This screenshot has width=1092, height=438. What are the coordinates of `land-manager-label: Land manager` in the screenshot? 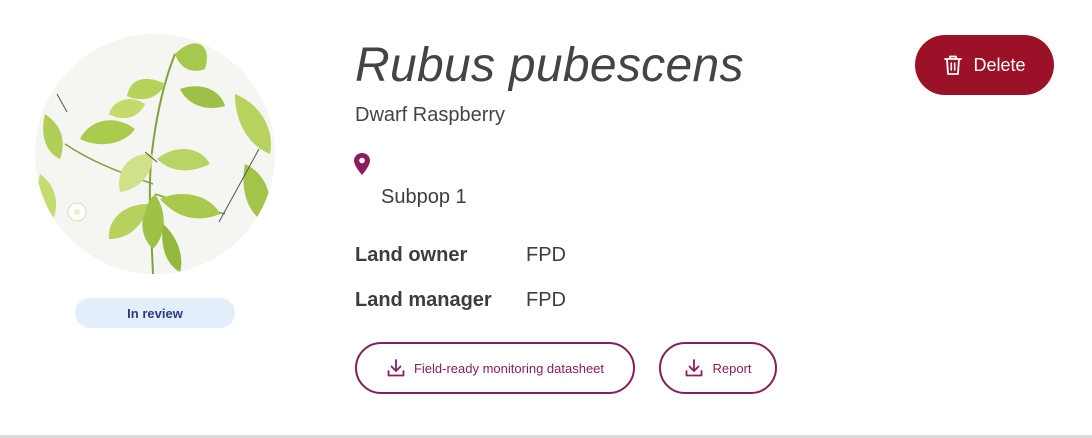 It's located at (423, 300).